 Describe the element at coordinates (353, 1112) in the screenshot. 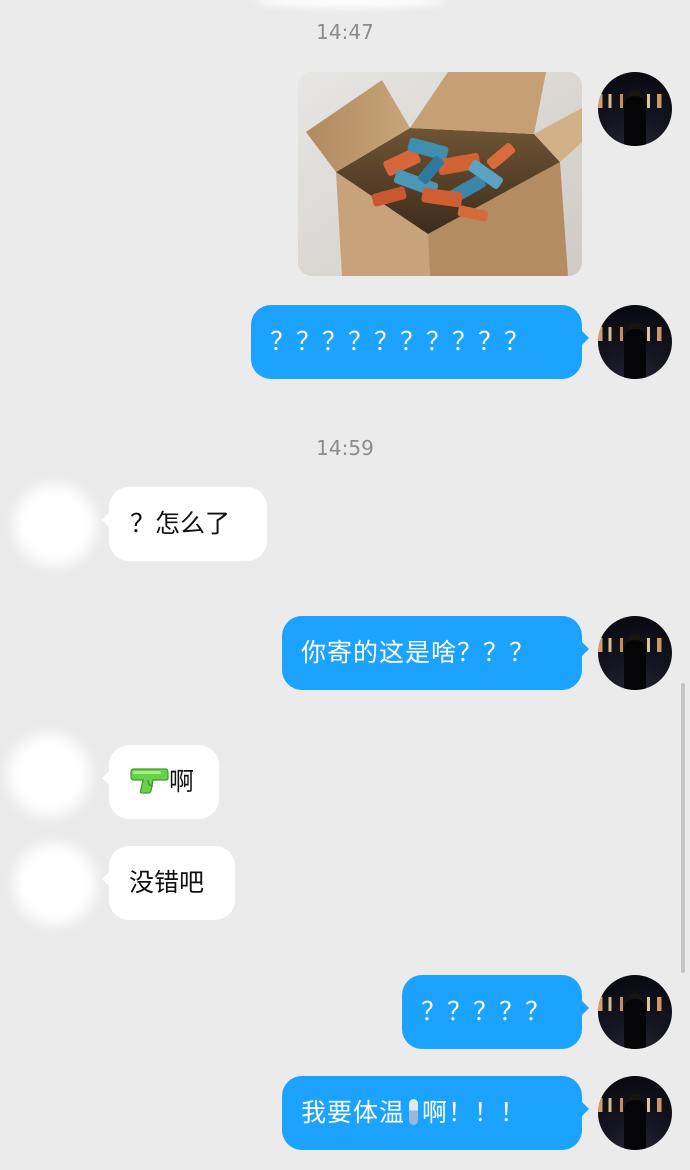

I see `message-text-start: 我要体温` at that location.